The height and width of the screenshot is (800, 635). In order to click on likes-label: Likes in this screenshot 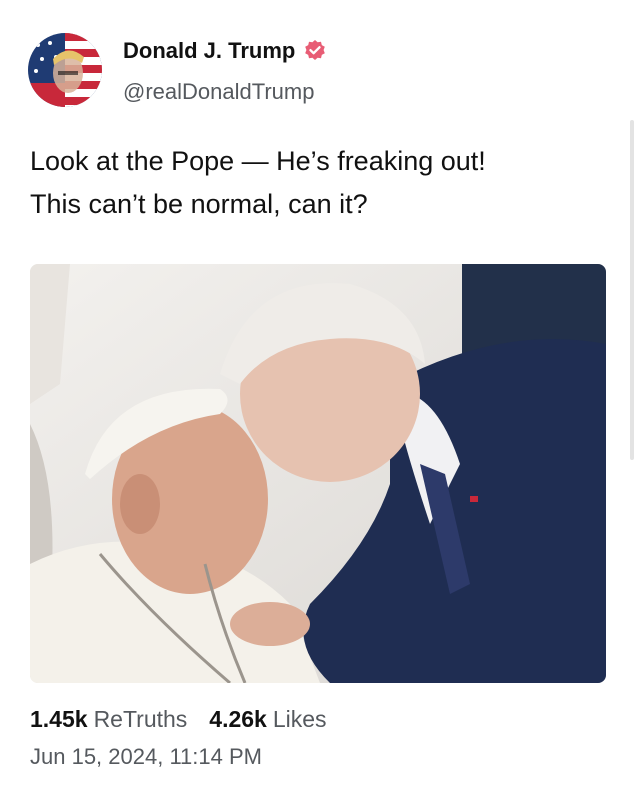, I will do `click(299, 719)`.